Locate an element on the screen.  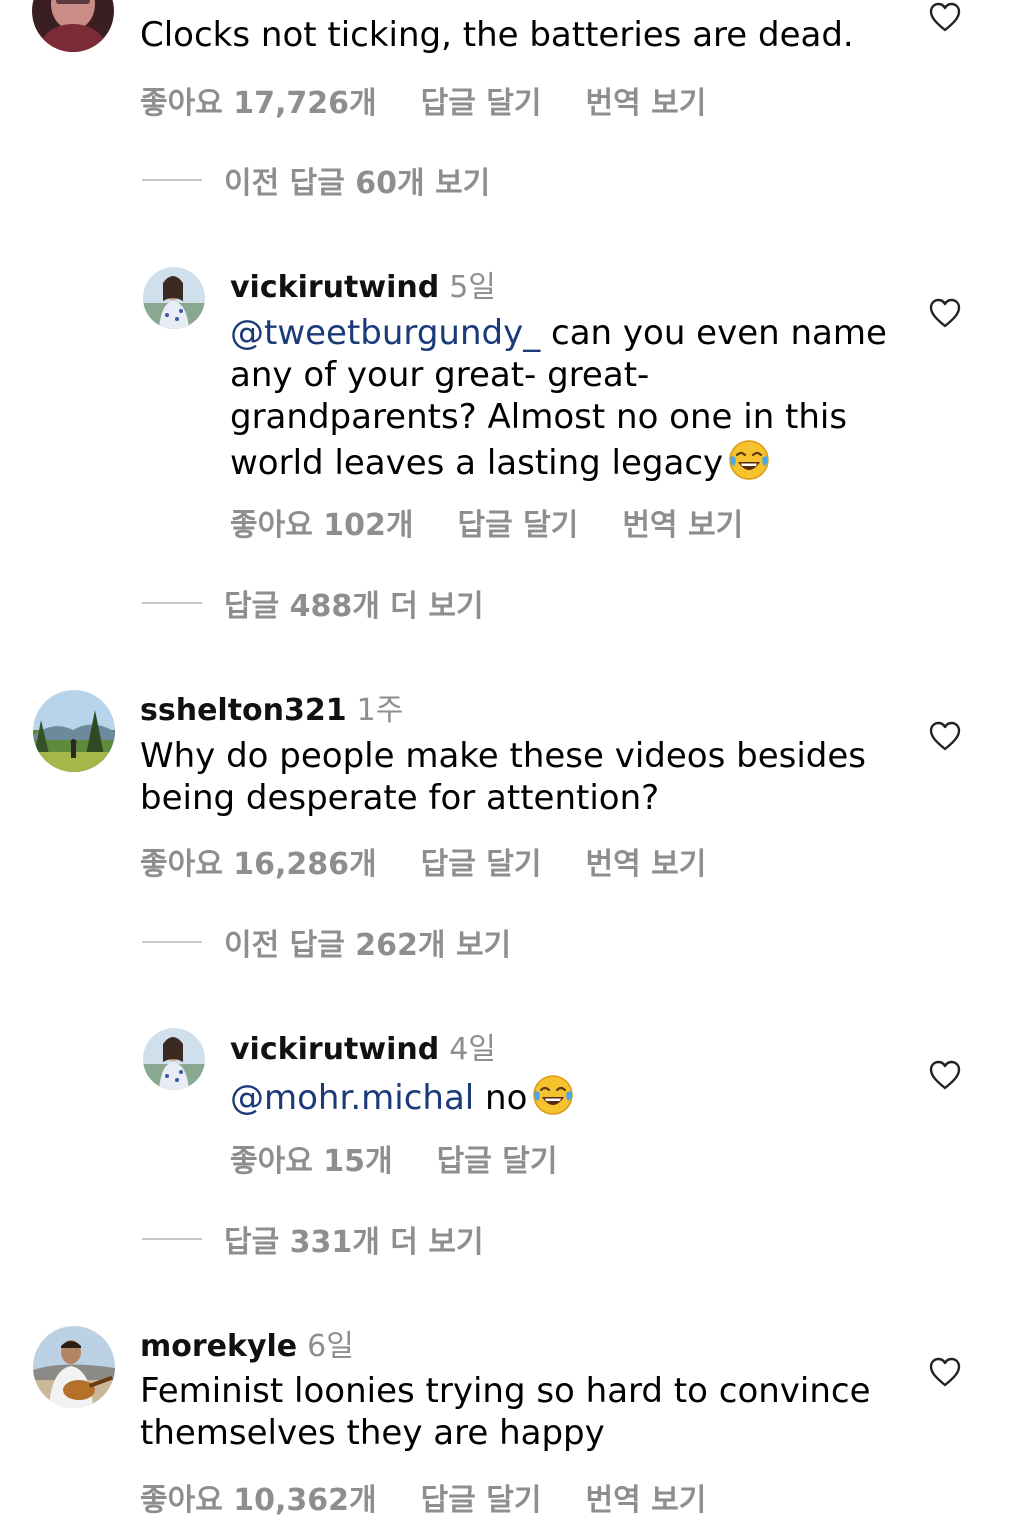
comment-actions: 좋아요 15개 답글 달기 is located at coordinates (415, 1158).